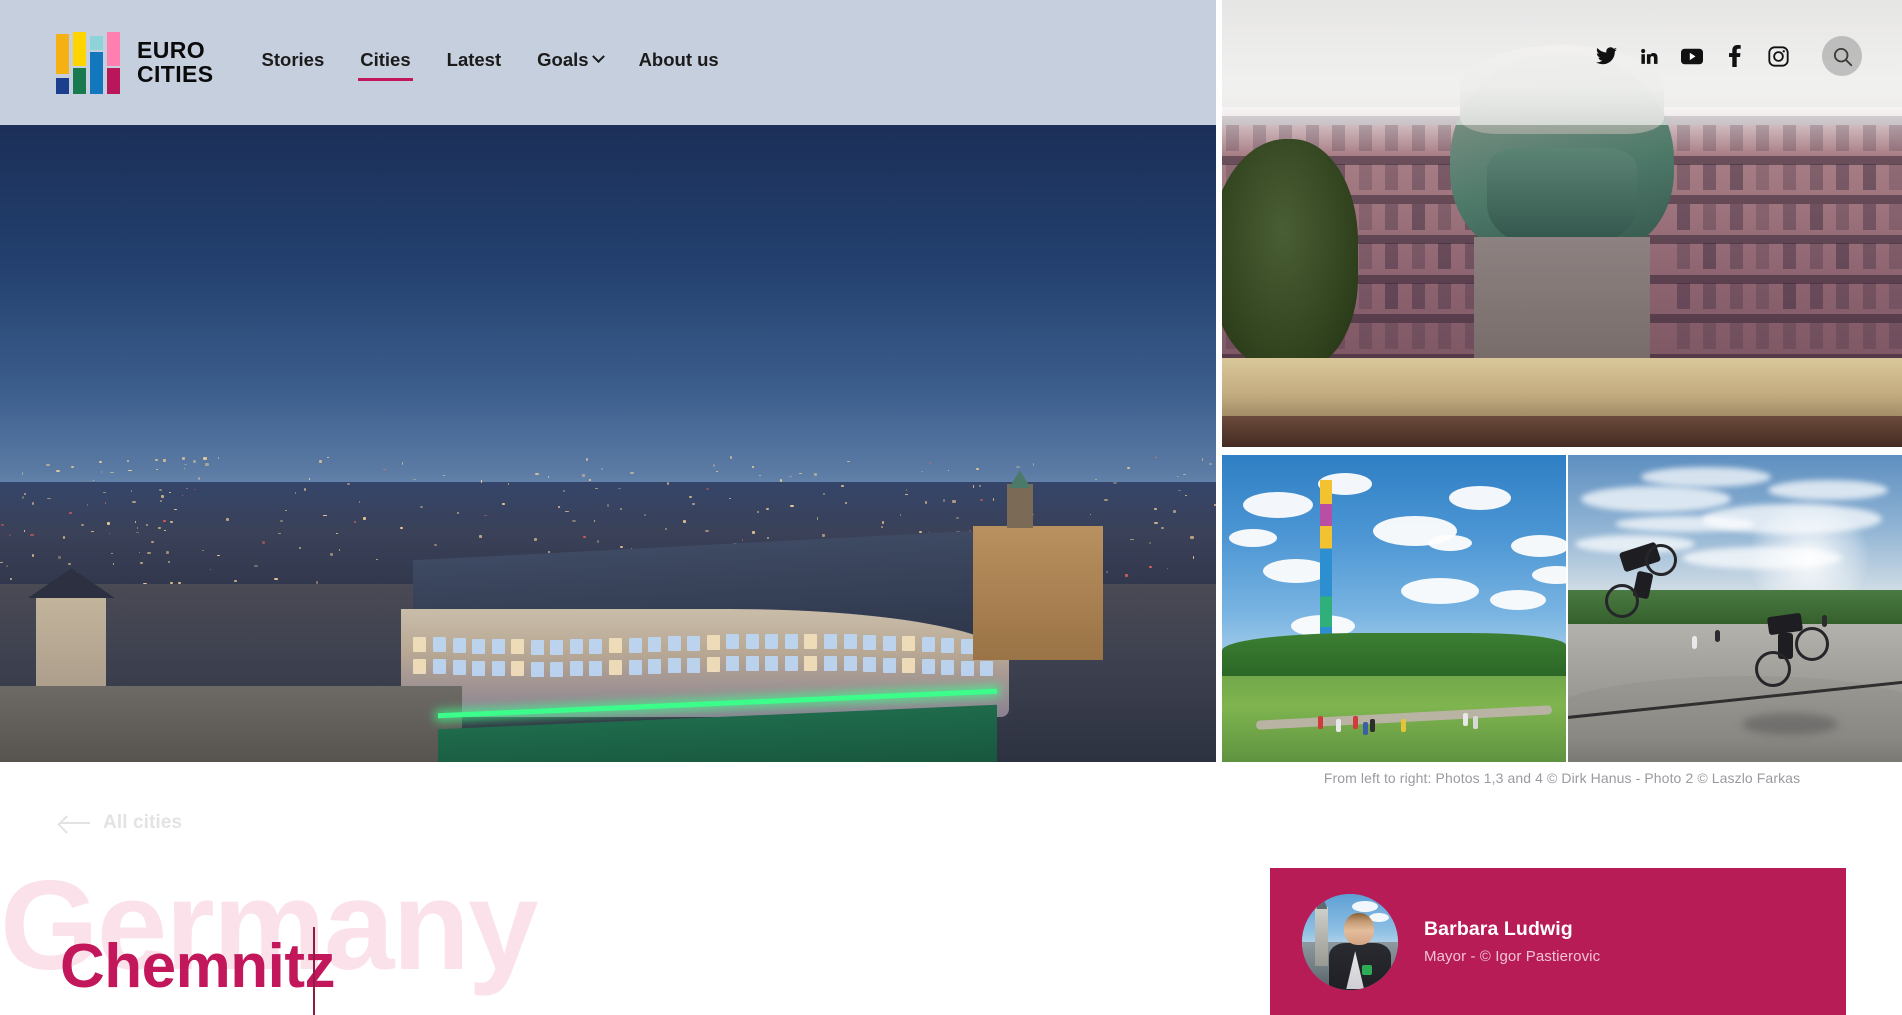  What do you see at coordinates (143, 822) in the screenshot?
I see `back-link-label: All cities` at bounding box center [143, 822].